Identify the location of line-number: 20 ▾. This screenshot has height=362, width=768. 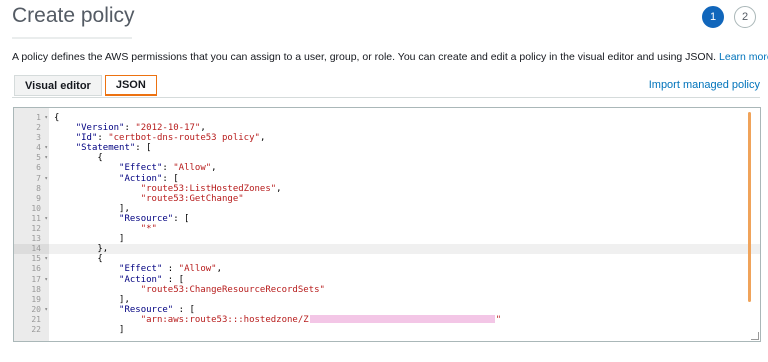
(31, 310).